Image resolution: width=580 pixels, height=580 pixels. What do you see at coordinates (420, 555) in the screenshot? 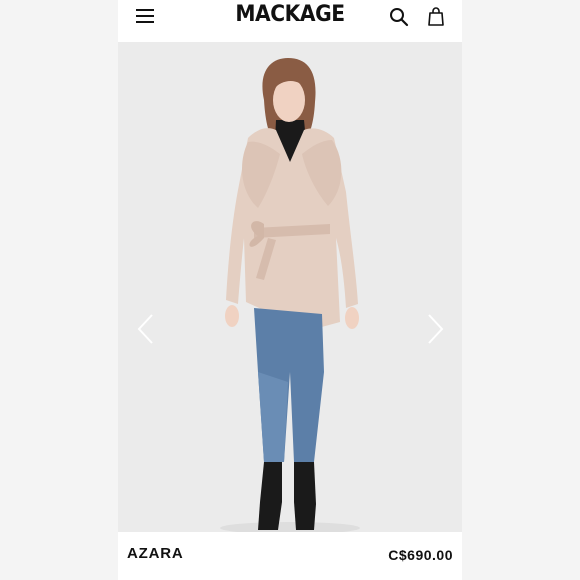
I see `product-price: C$690.00` at bounding box center [420, 555].